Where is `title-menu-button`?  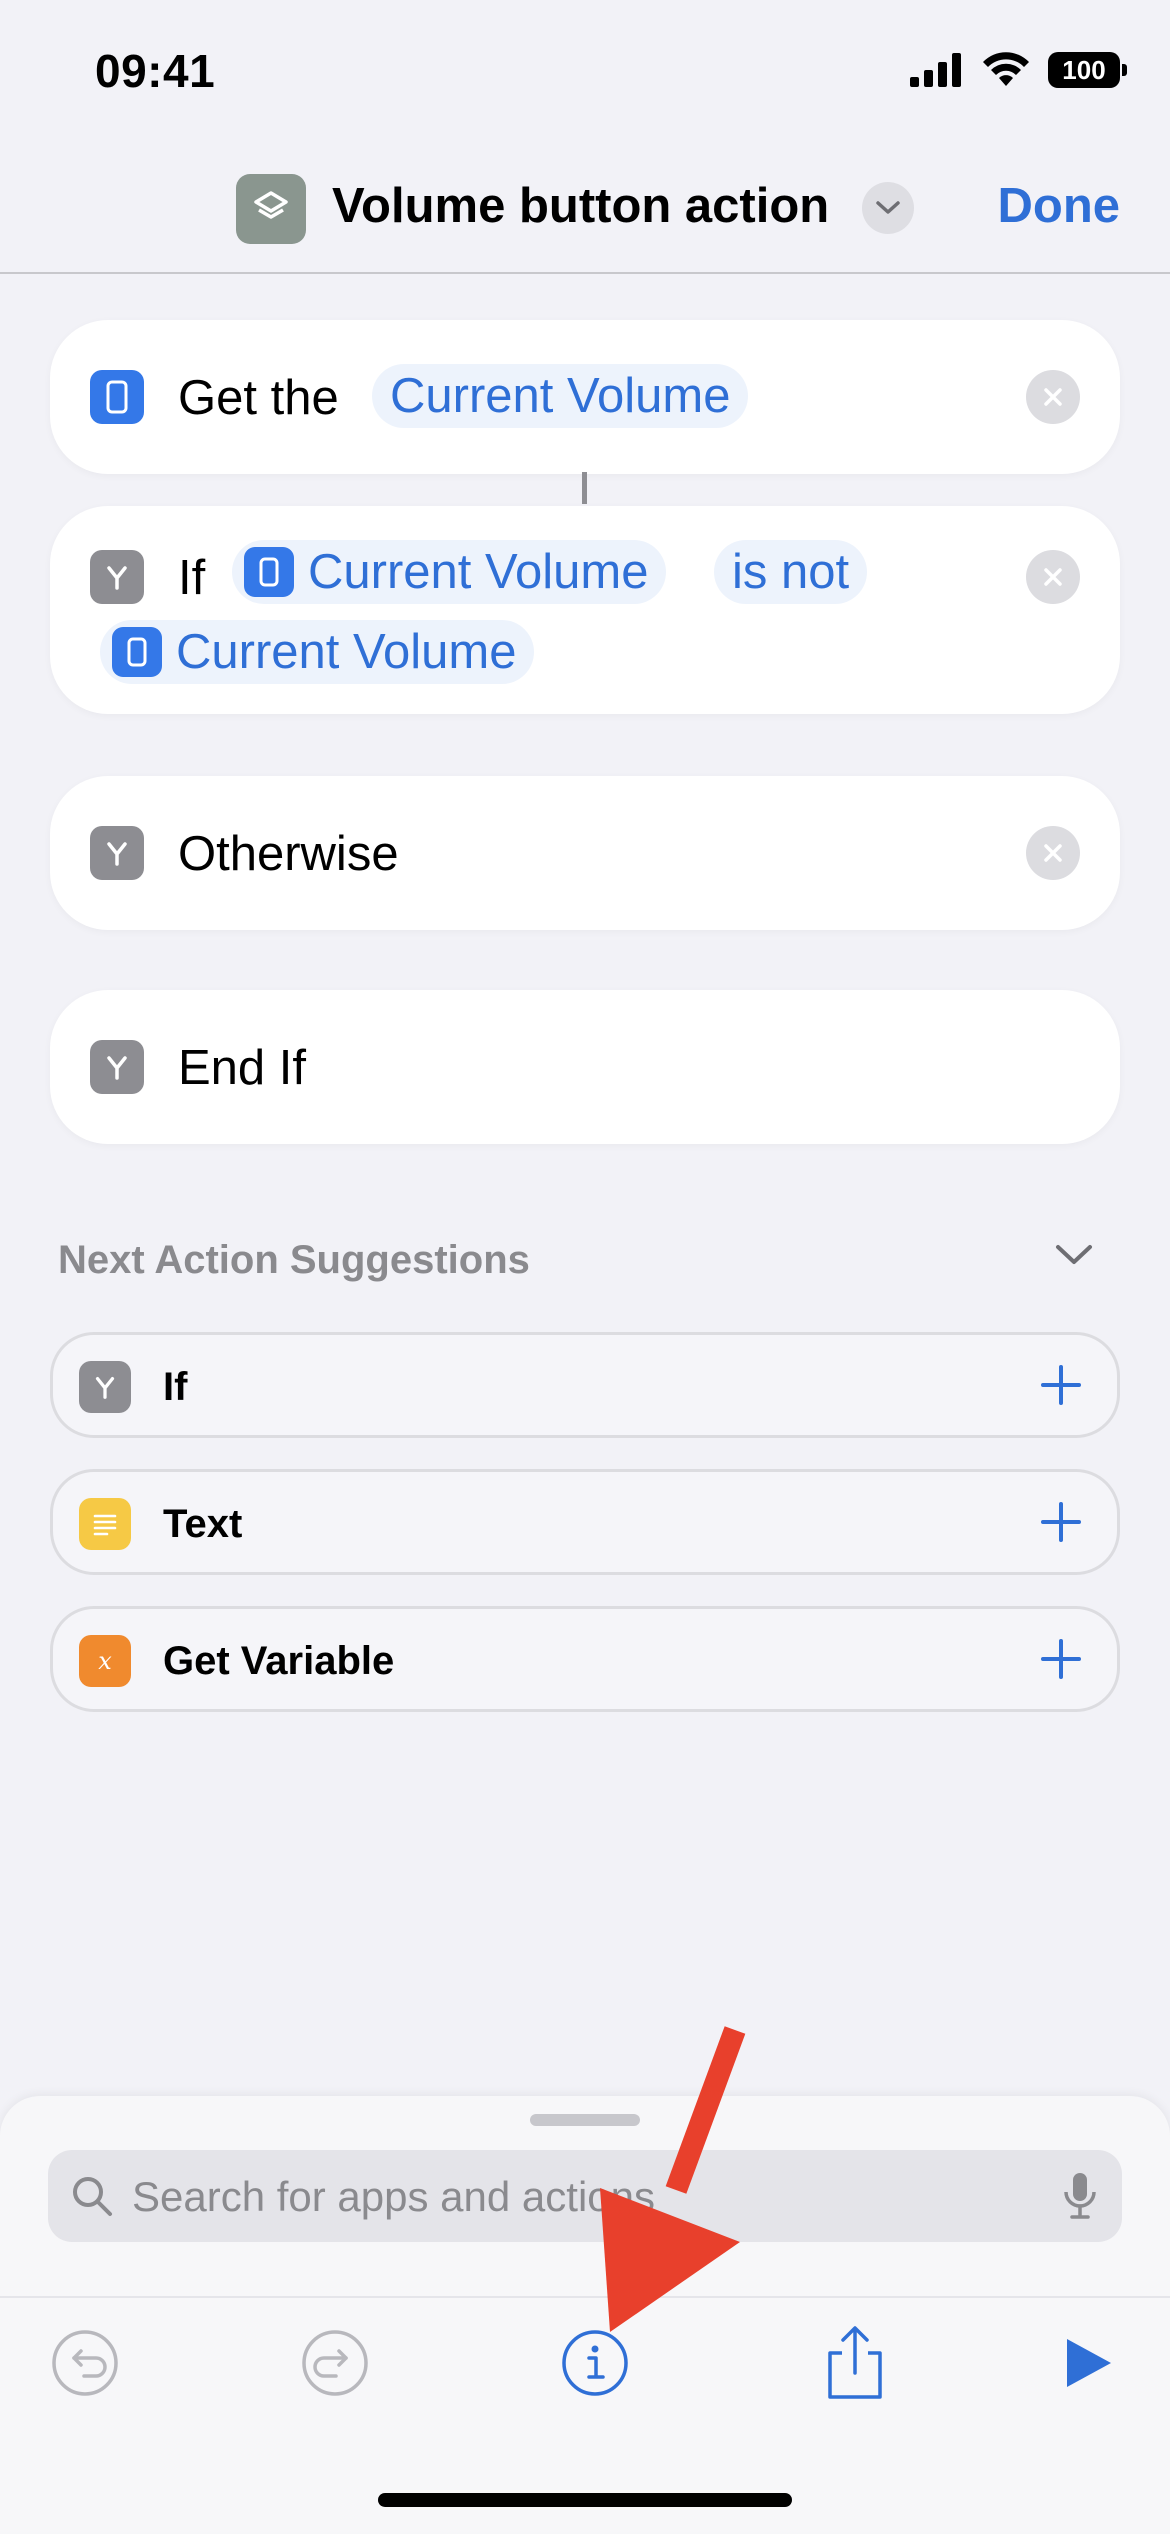 title-menu-button is located at coordinates (888, 208).